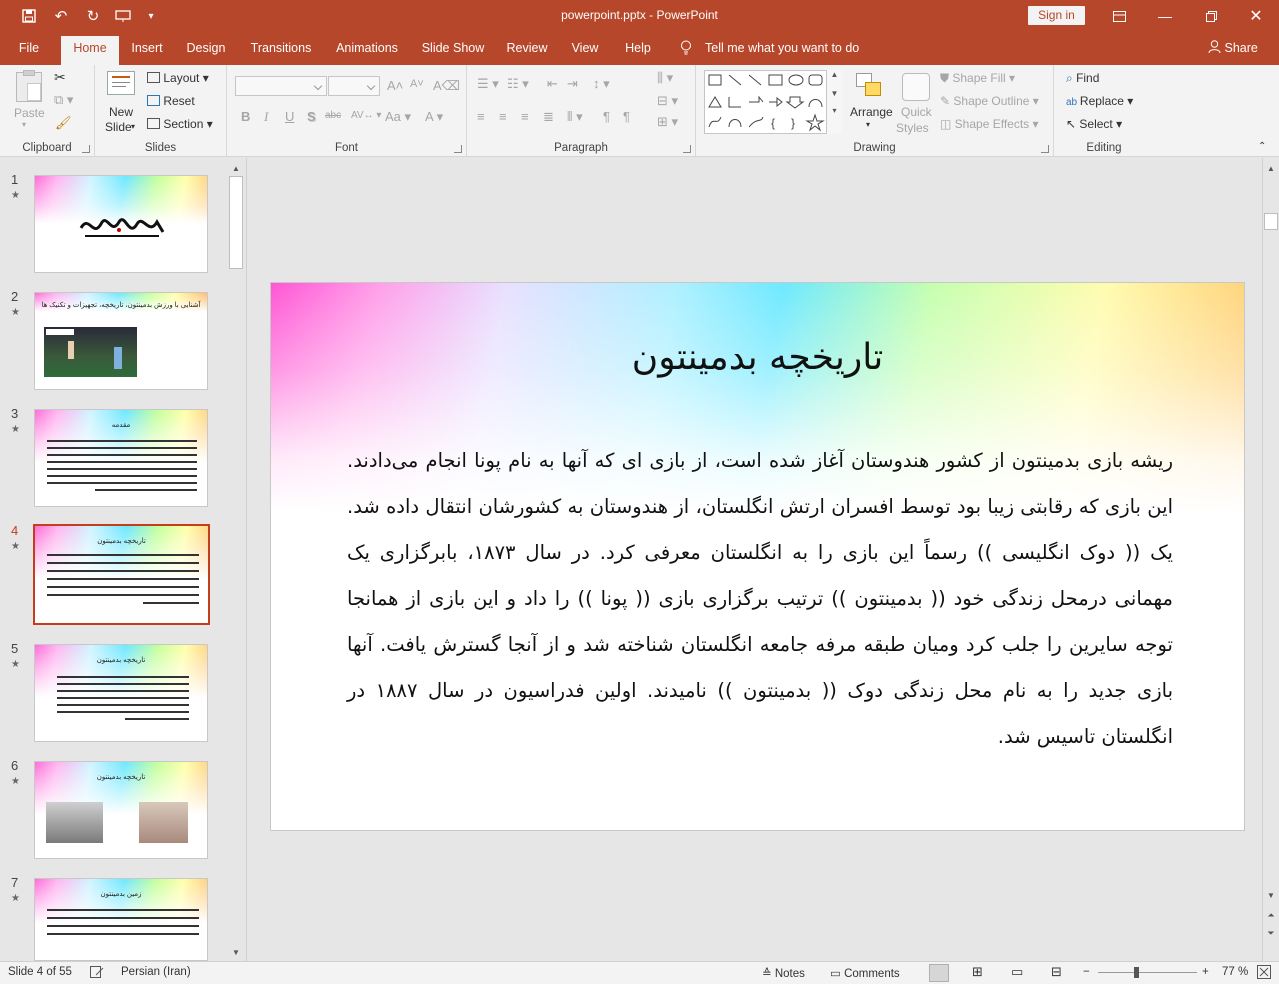  Describe the element at coordinates (606, 116) in the screenshot. I see `rtl-icon: ¶` at that location.